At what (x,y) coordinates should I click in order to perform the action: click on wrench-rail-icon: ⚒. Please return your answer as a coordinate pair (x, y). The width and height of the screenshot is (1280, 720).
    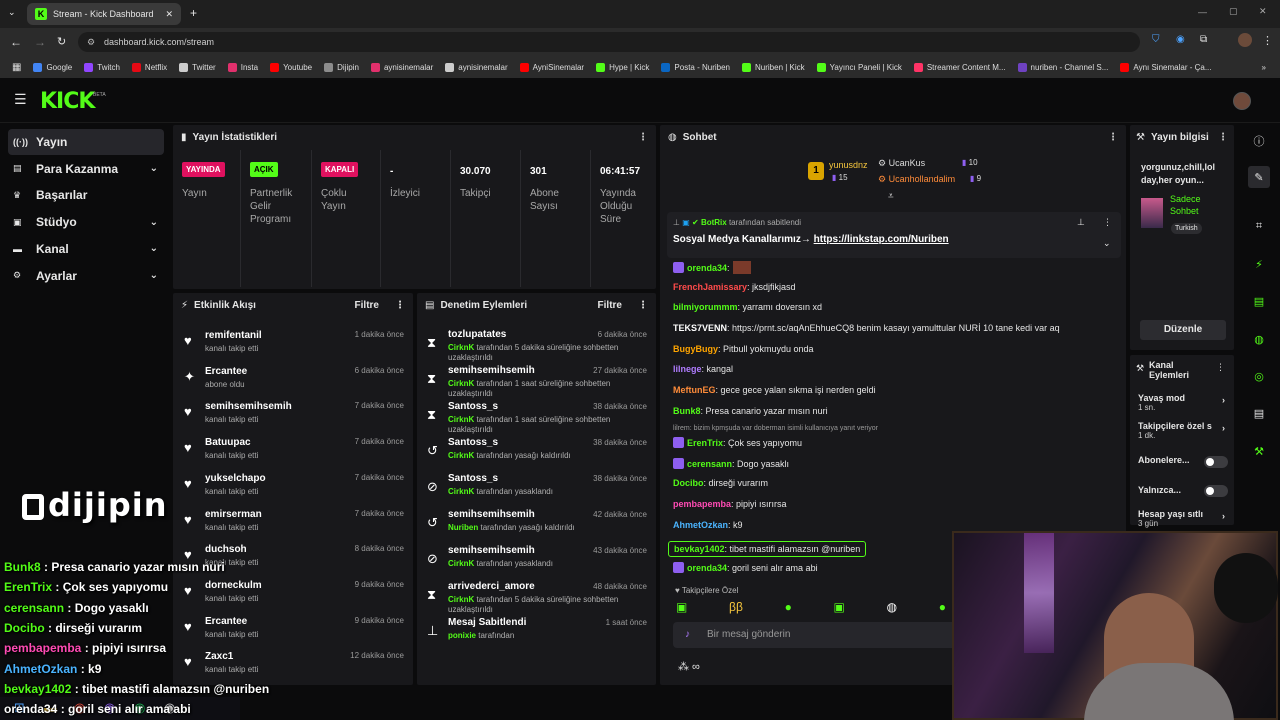
    Looking at the image, I should click on (1259, 451).